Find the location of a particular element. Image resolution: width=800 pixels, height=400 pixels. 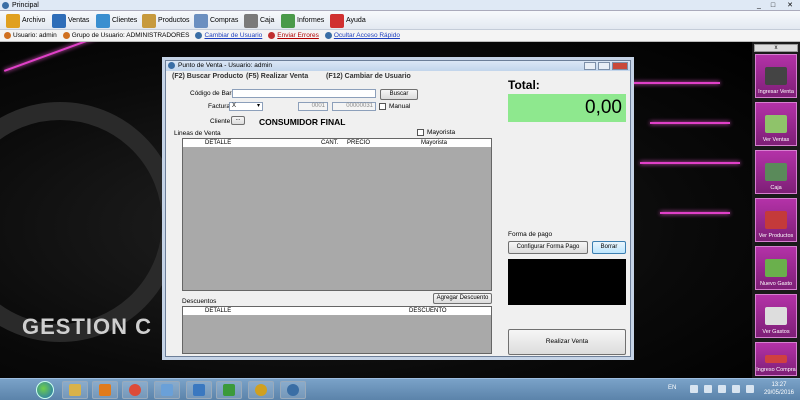

taskbar-excel is located at coordinates (229, 390).